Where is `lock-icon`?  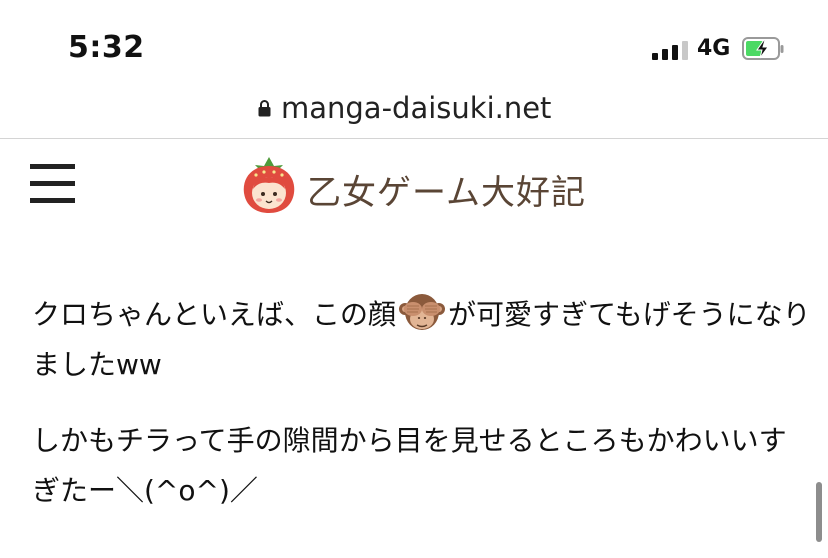
lock-icon is located at coordinates (264, 108).